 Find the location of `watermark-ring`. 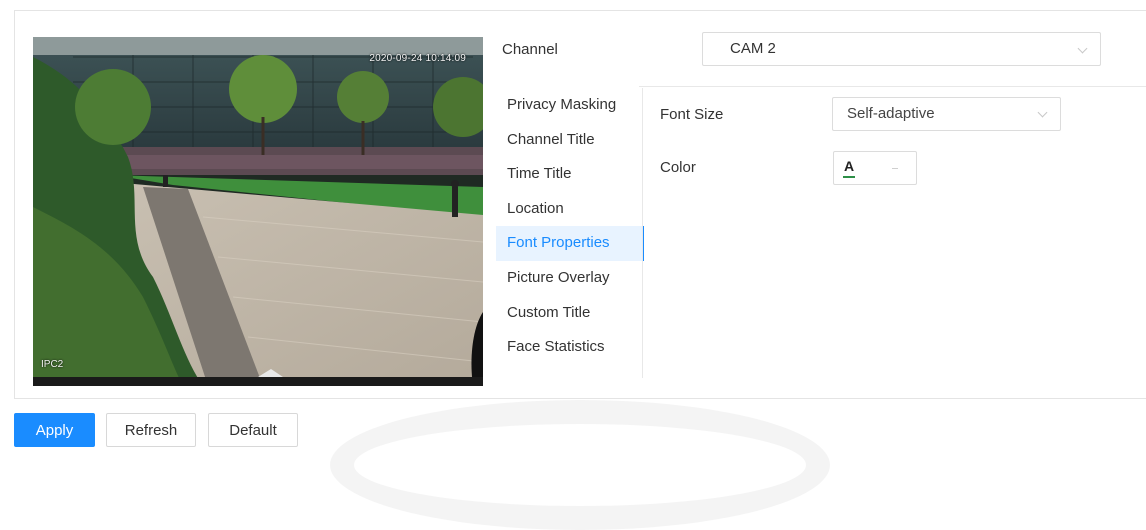

watermark-ring is located at coordinates (580, 465).